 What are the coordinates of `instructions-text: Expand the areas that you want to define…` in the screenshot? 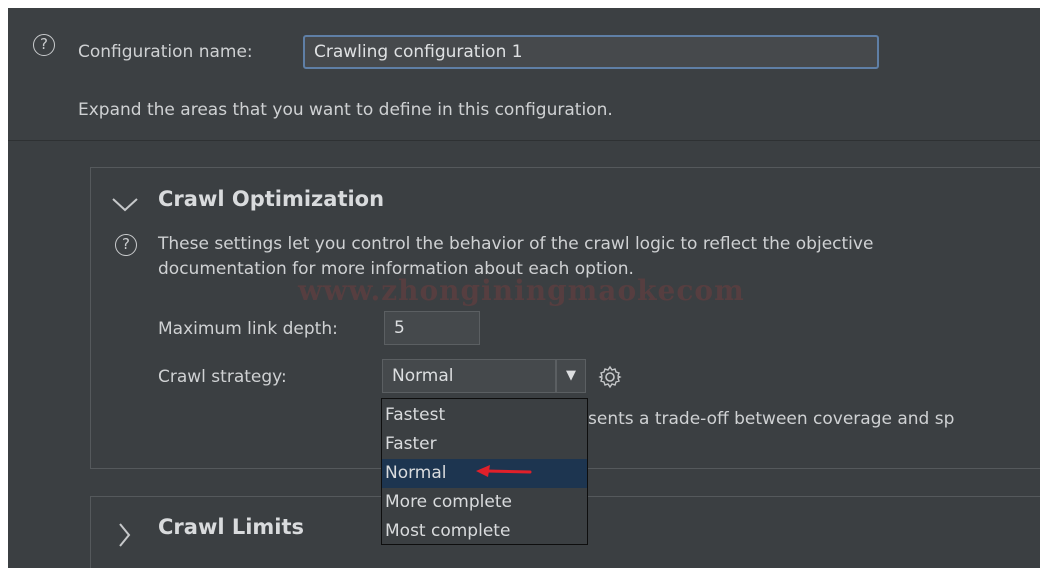 It's located at (345, 110).